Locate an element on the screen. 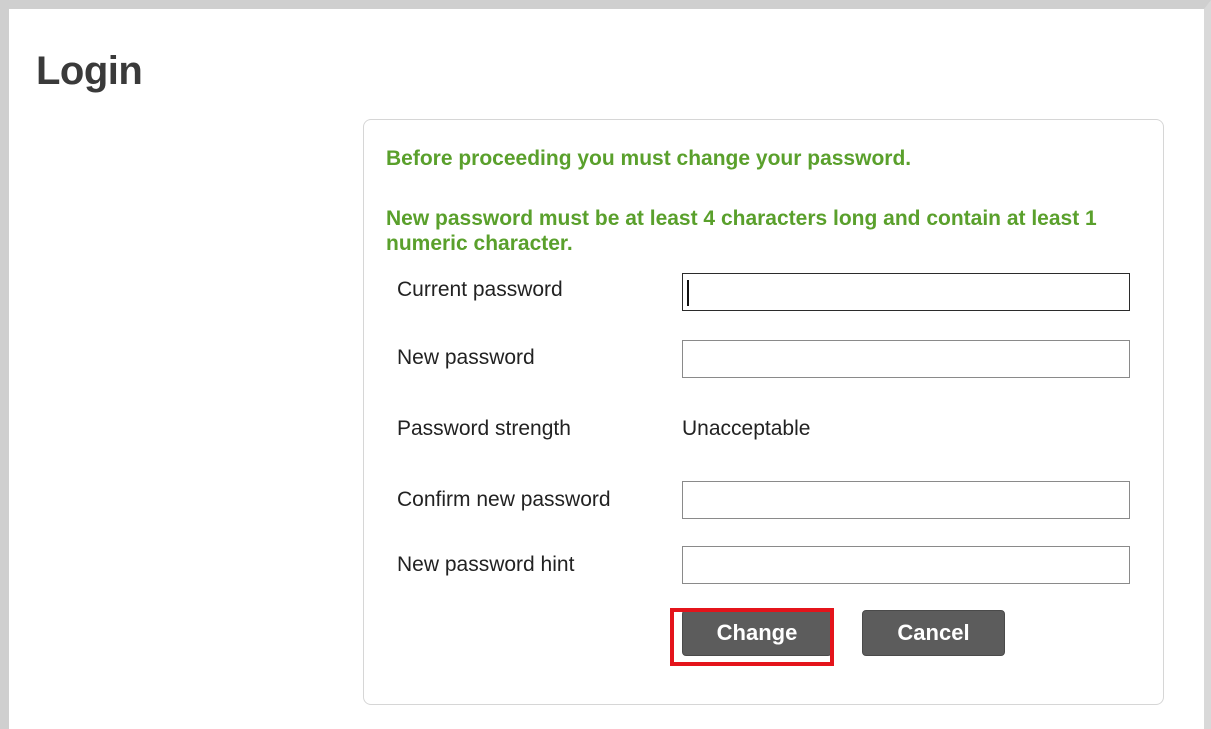 The image size is (1211, 729). cancel-button: Cancel is located at coordinates (933, 633).